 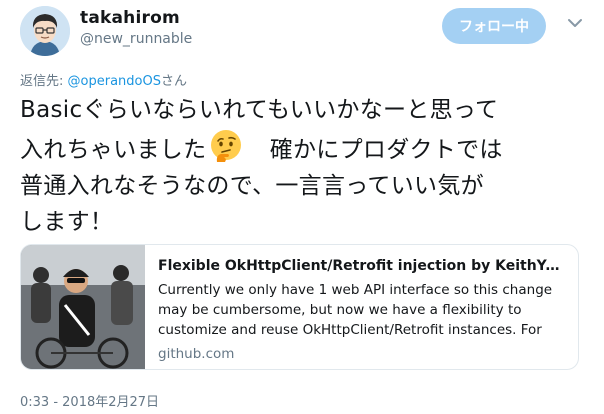 What do you see at coordinates (374, 150) in the screenshot?
I see `tweet-line-2-end: 確かにプロダクトでは` at bounding box center [374, 150].